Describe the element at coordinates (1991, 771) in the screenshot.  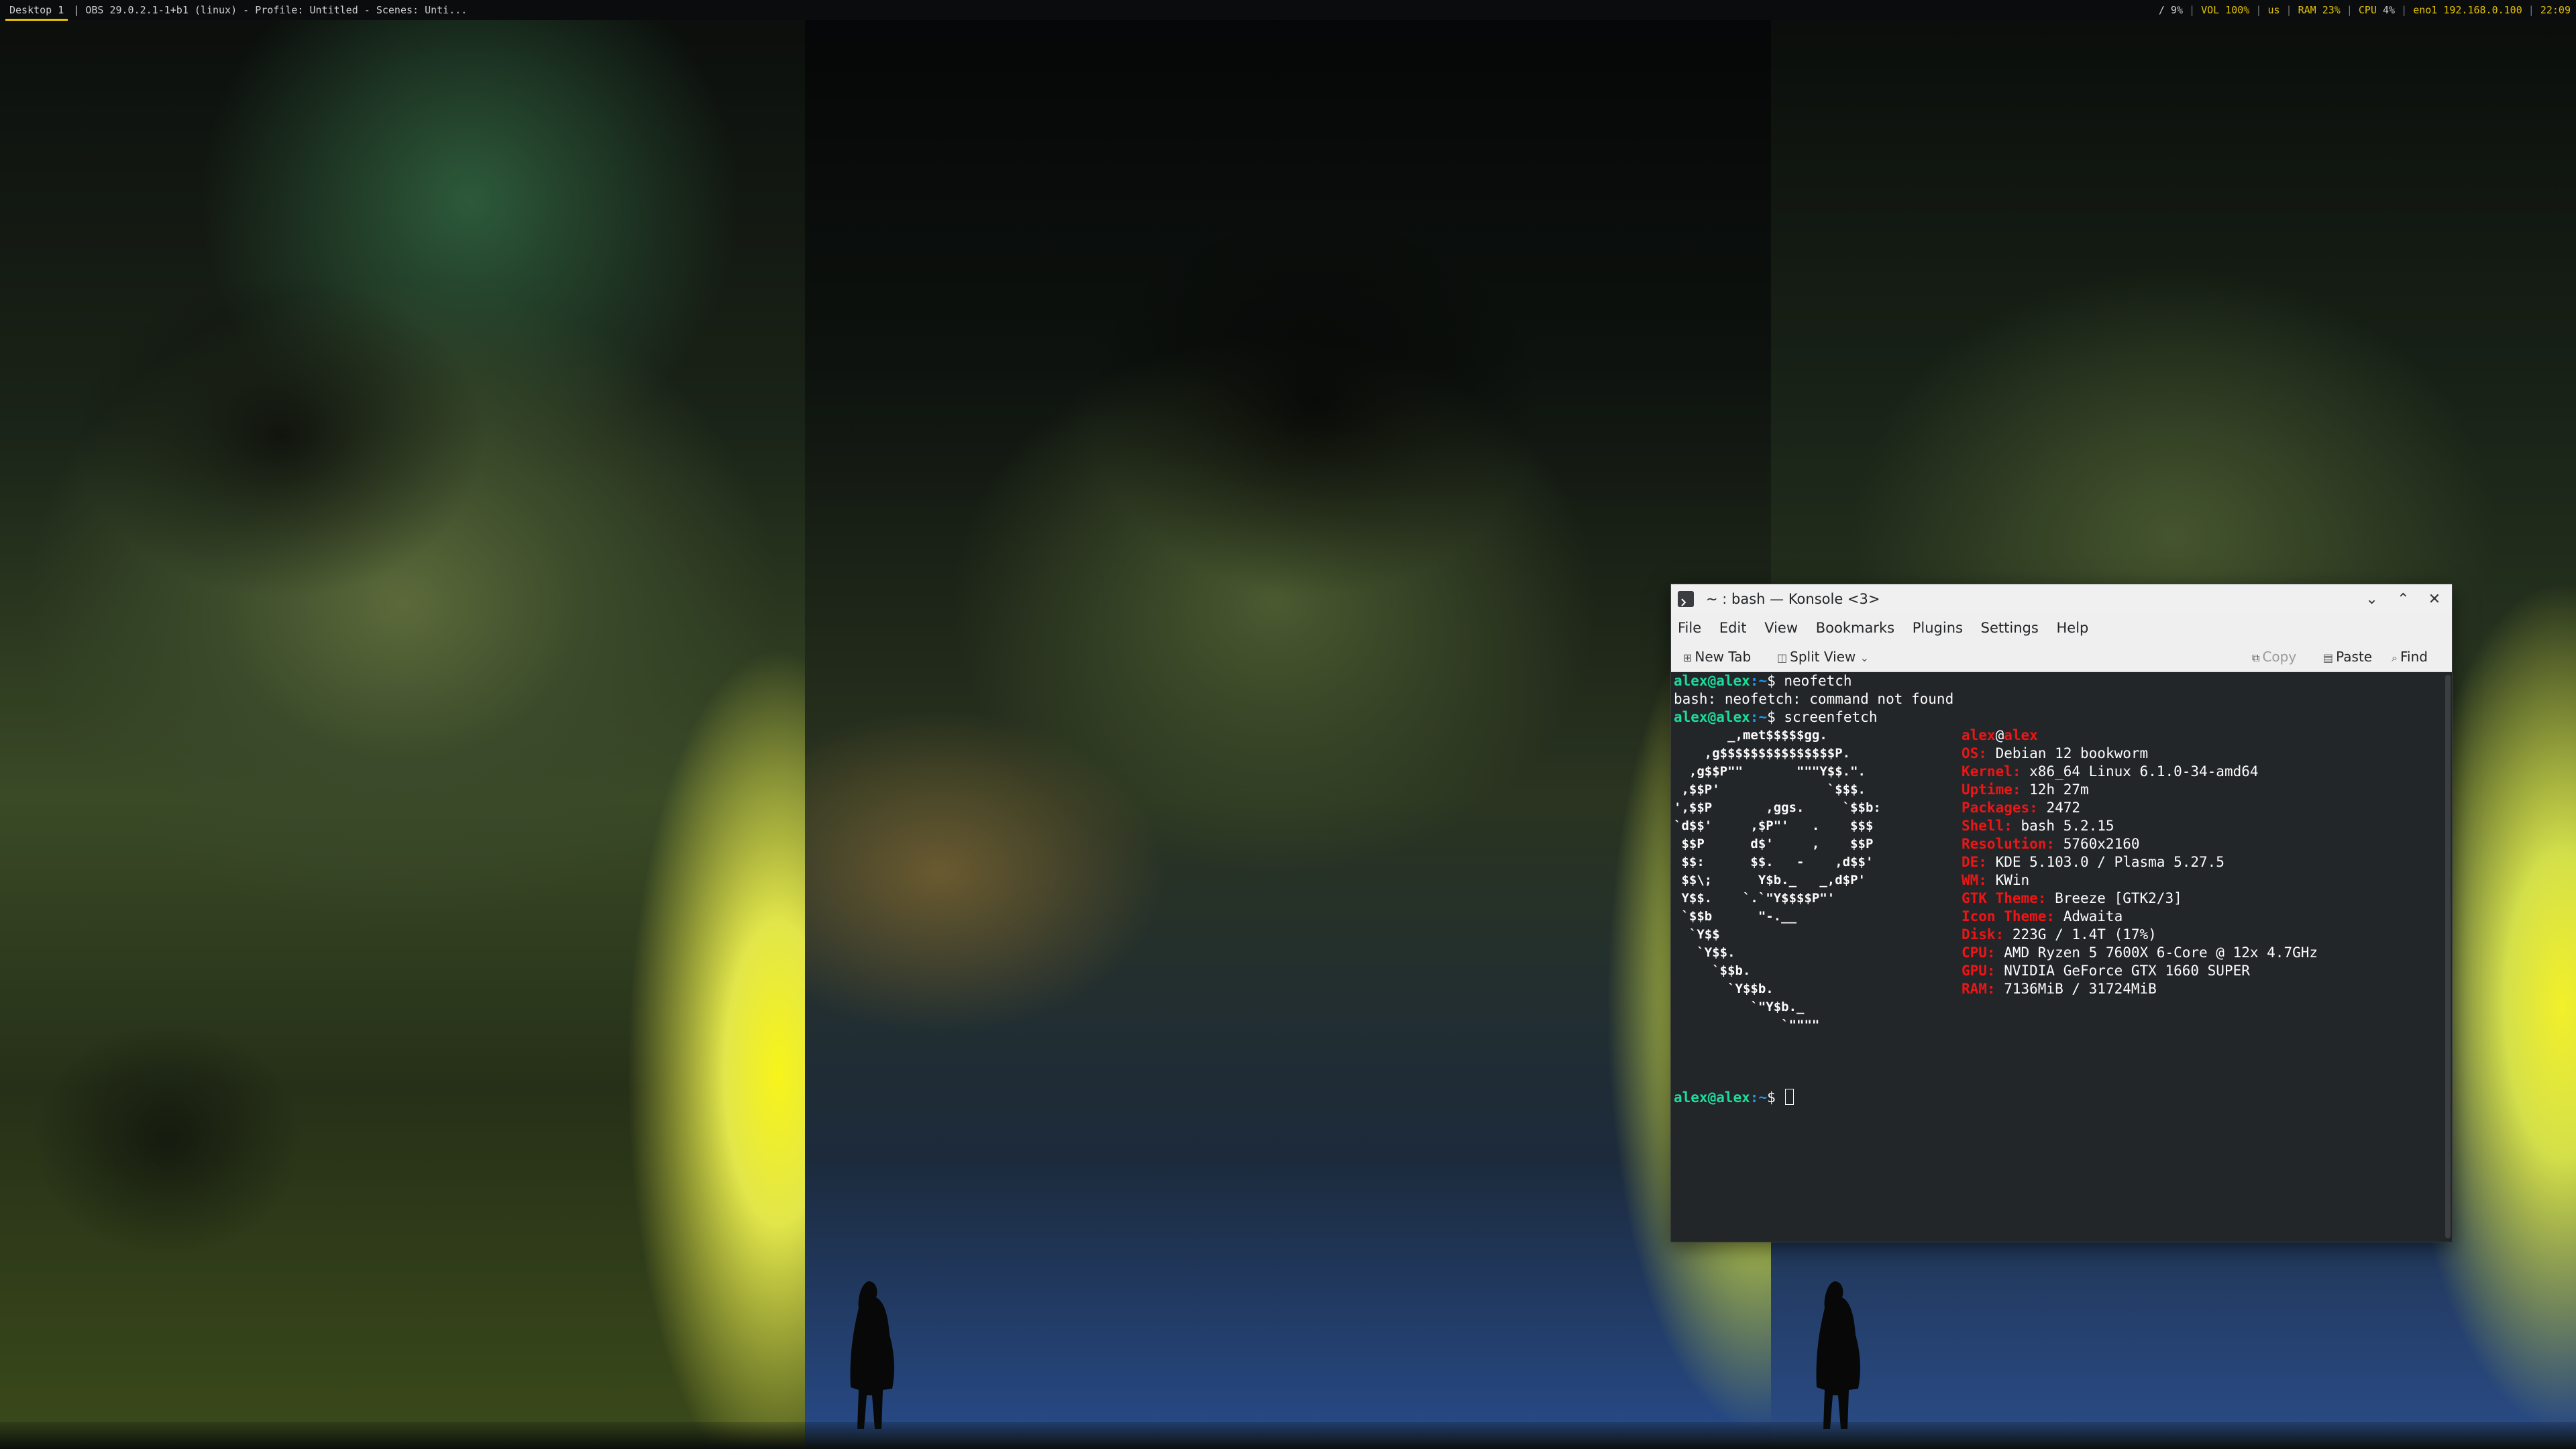
I see `info-label: Kernel:` at that location.